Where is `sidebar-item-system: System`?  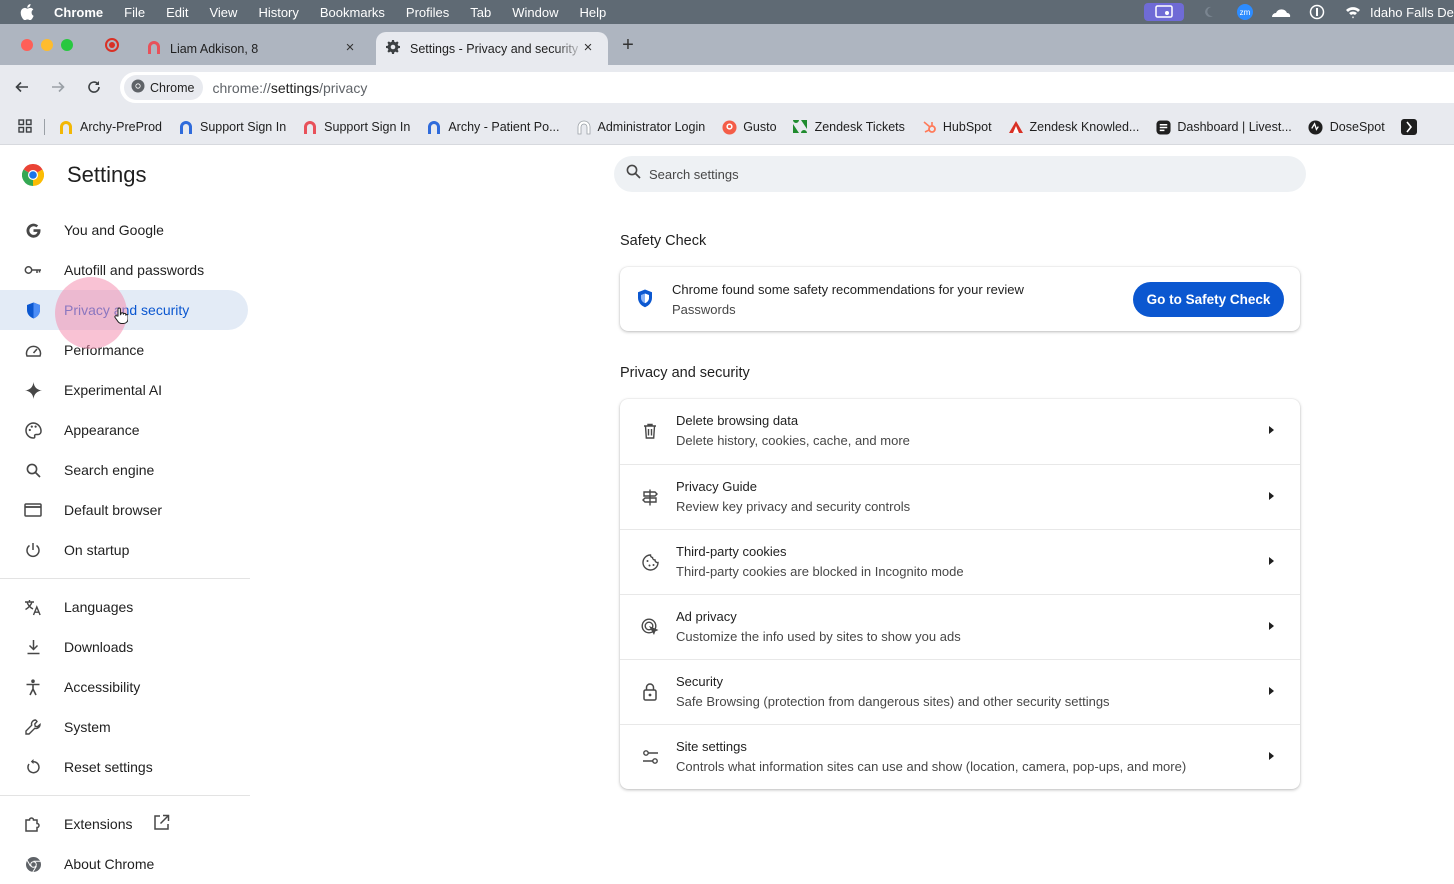 sidebar-item-system: System is located at coordinates (124, 727).